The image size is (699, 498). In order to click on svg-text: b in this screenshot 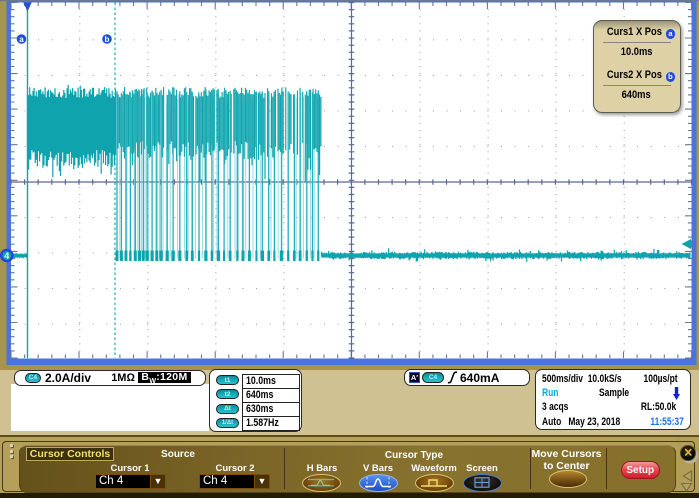, I will do `click(107, 39)`.